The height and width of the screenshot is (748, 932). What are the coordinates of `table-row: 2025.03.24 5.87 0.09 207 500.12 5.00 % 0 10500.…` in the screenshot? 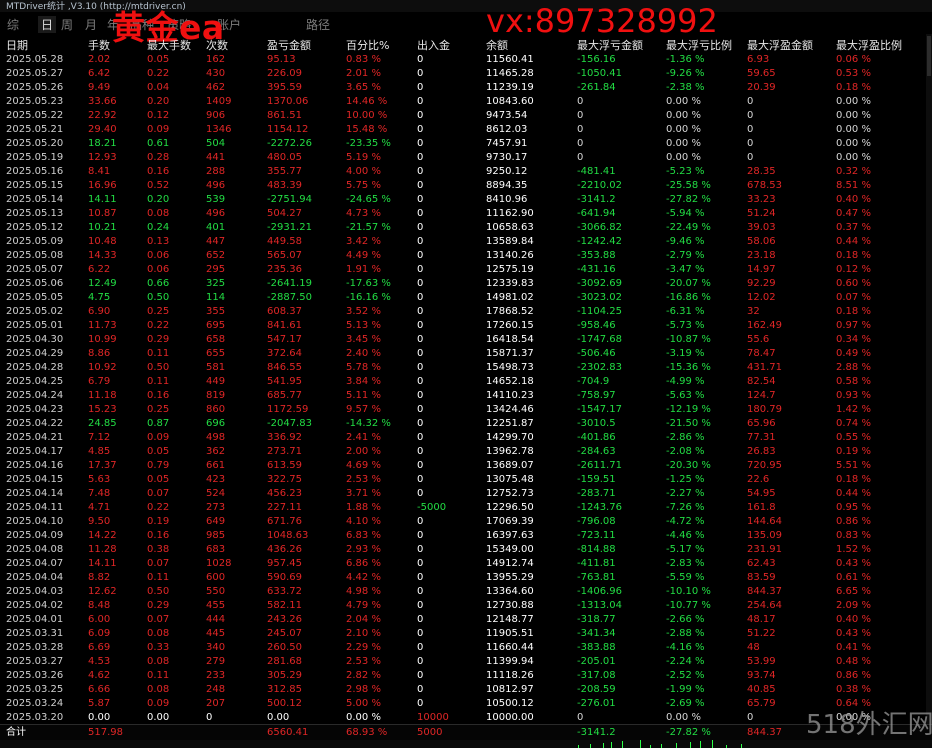 It's located at (466, 704).